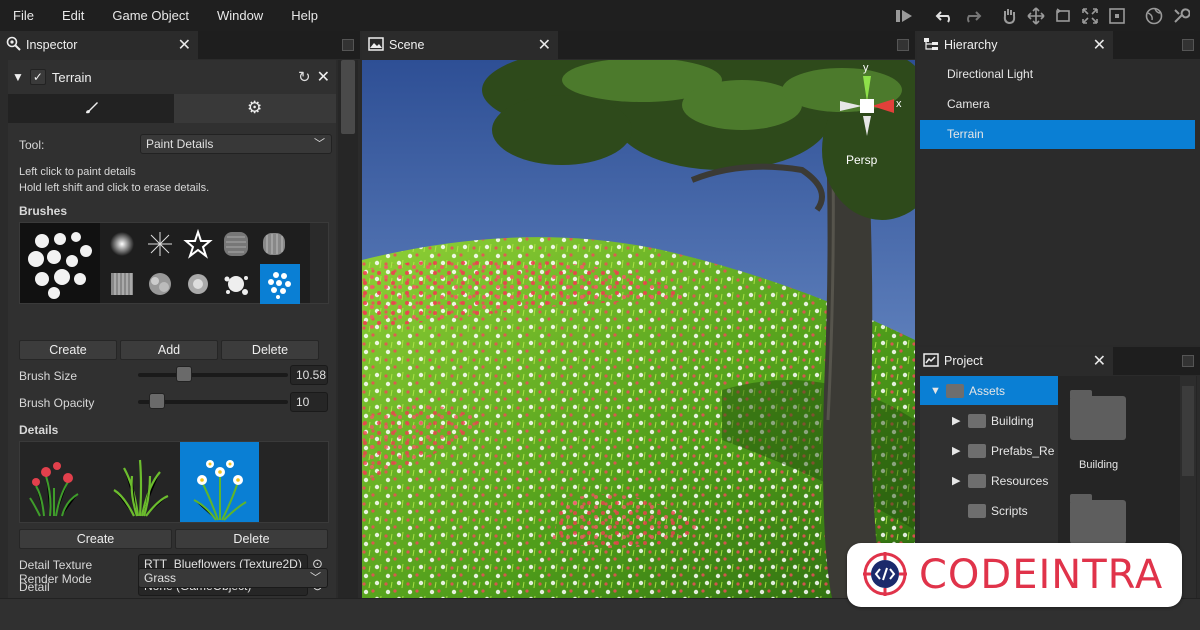  I want to click on brush-dots-selected, so click(280, 284).